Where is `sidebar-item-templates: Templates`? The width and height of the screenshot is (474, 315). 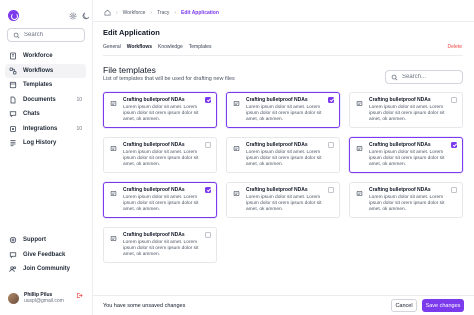
sidebar-item-templates: Templates is located at coordinates (45, 85).